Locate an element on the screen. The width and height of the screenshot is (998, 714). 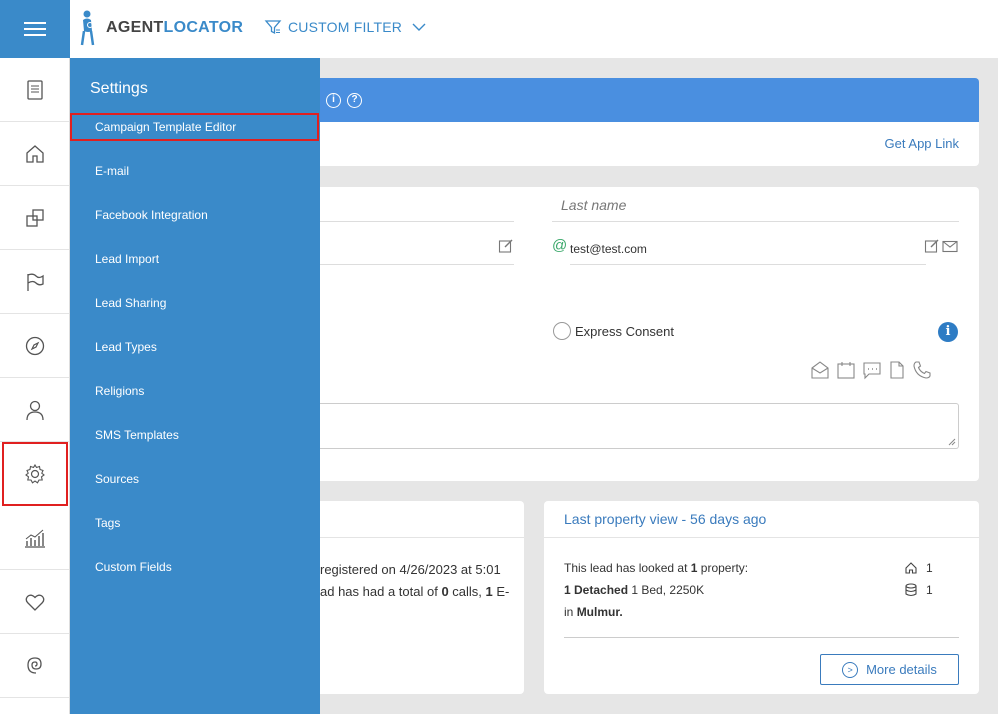
email-count: 1 is located at coordinates (489, 591).